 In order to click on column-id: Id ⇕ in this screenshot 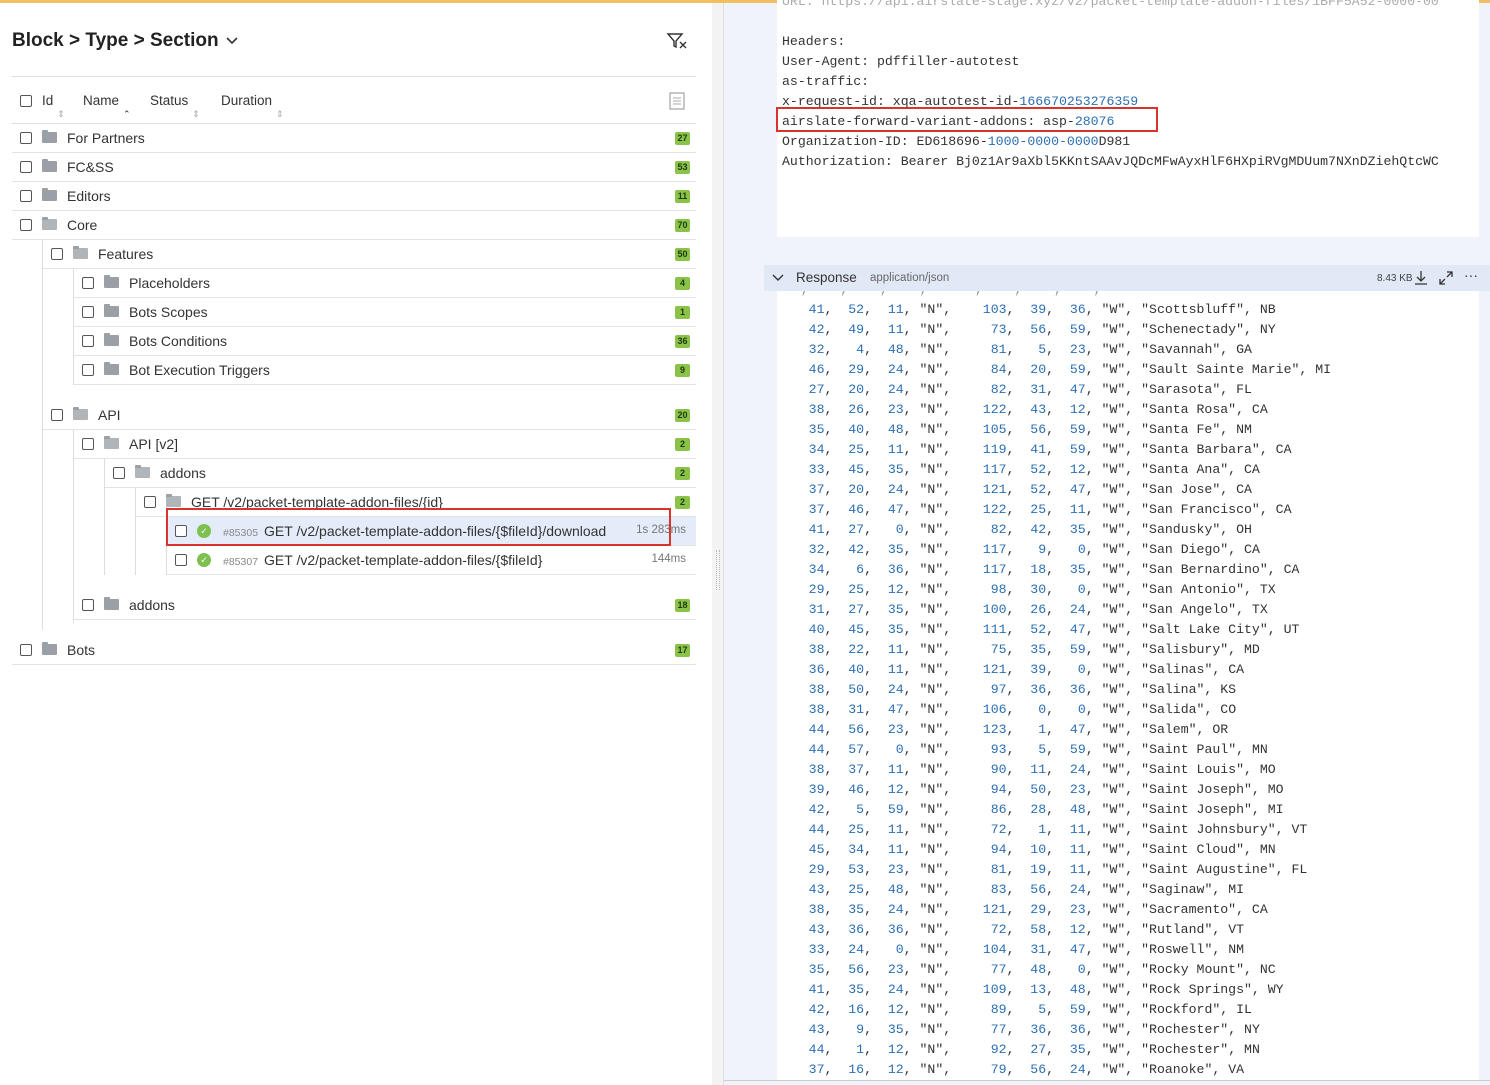, I will do `click(53, 106)`.